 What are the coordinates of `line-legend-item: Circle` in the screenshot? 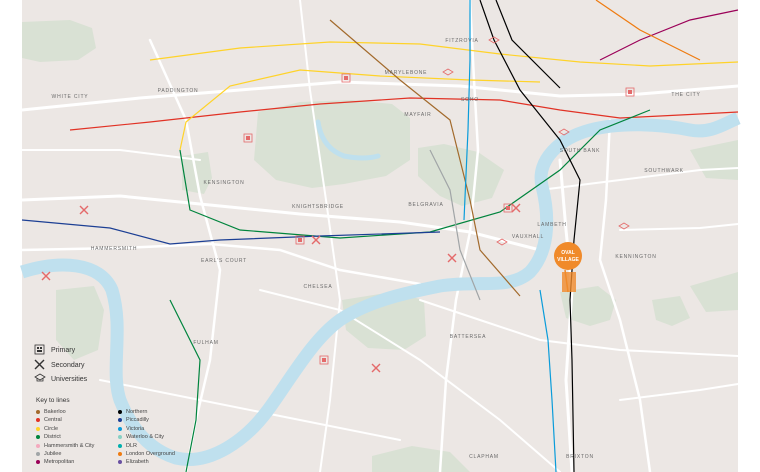 It's located at (47, 429).